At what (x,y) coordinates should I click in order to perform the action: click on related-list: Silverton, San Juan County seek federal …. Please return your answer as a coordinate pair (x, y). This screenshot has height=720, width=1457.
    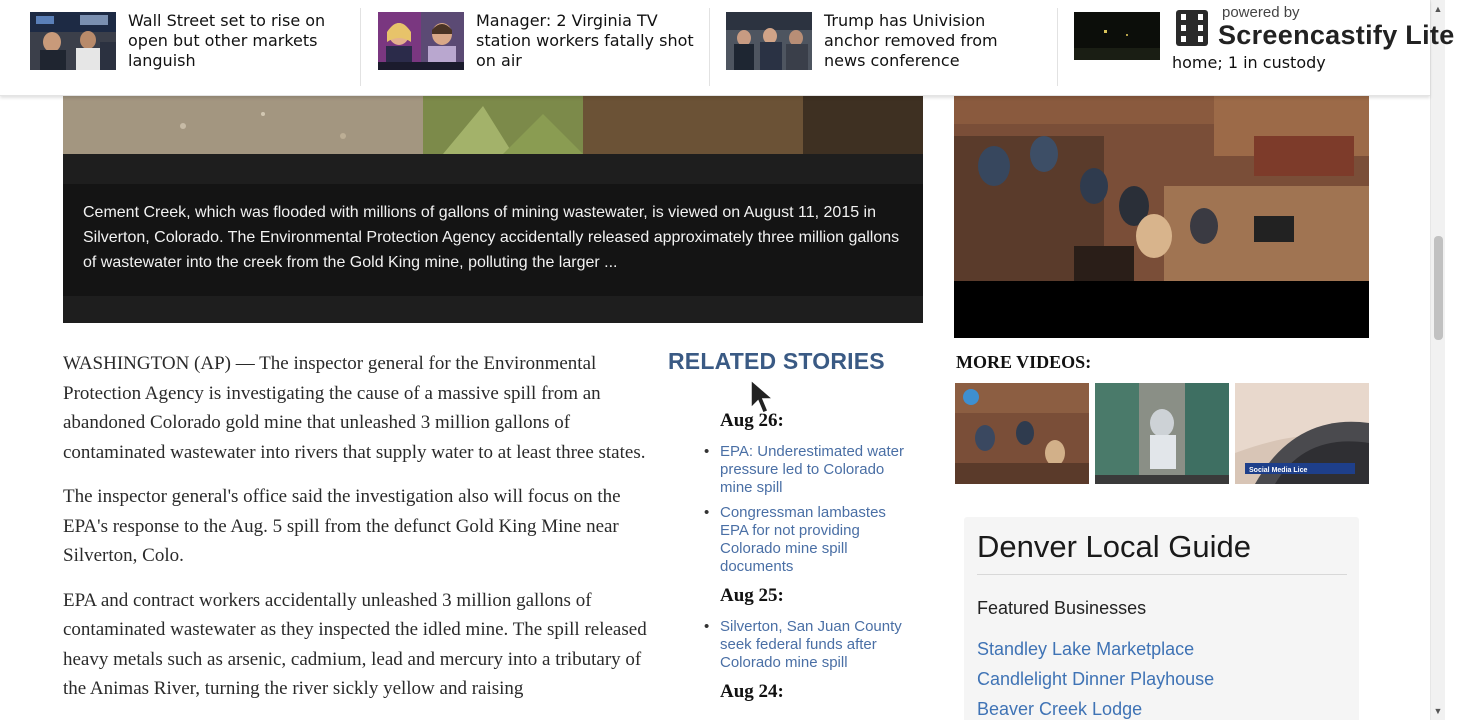
    Looking at the image, I should click on (804, 648).